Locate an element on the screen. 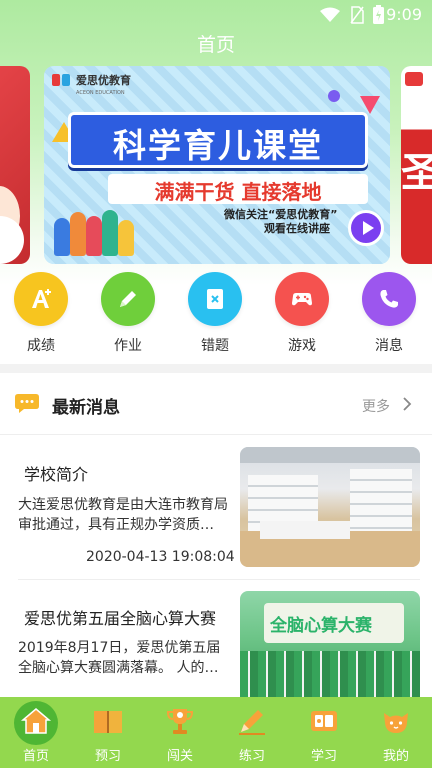 The width and height of the screenshot is (432, 768). trophy-icon is located at coordinates (180, 721).